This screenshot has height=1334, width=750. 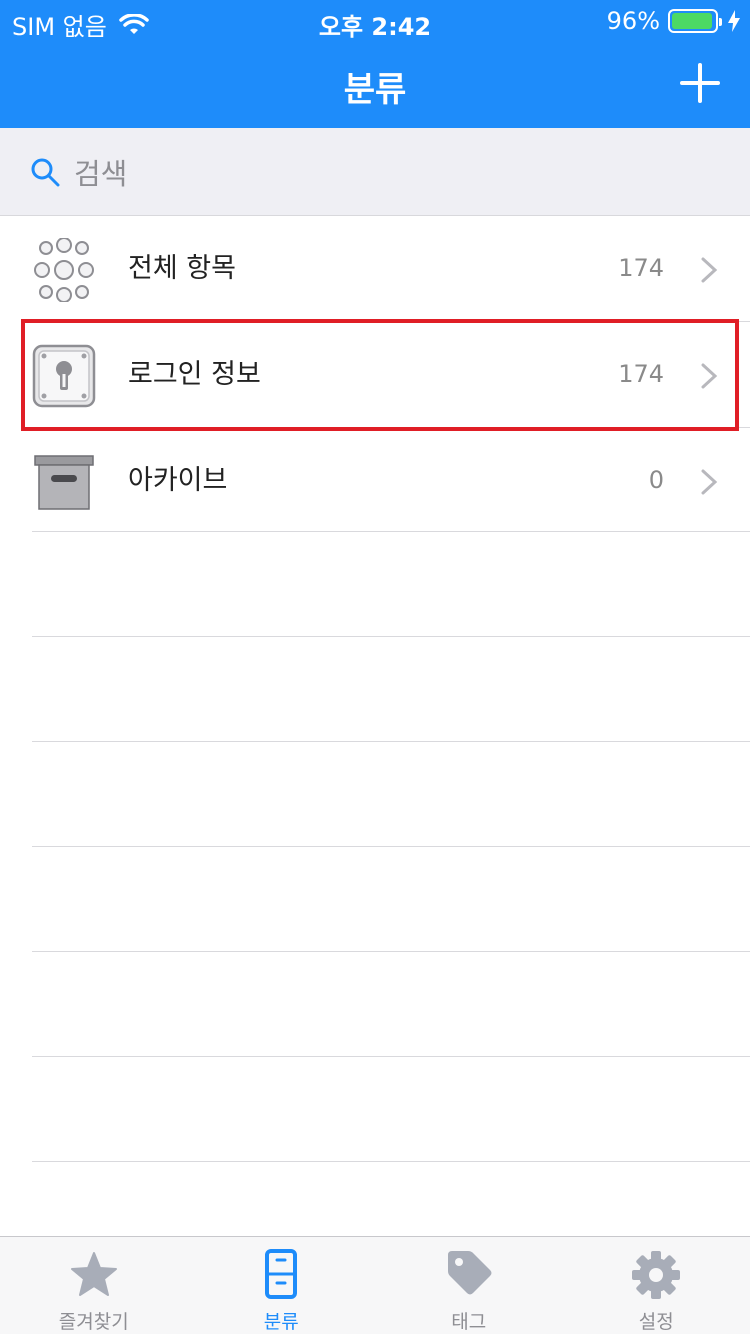 I want to click on gear-icon, so click(x=656, y=1275).